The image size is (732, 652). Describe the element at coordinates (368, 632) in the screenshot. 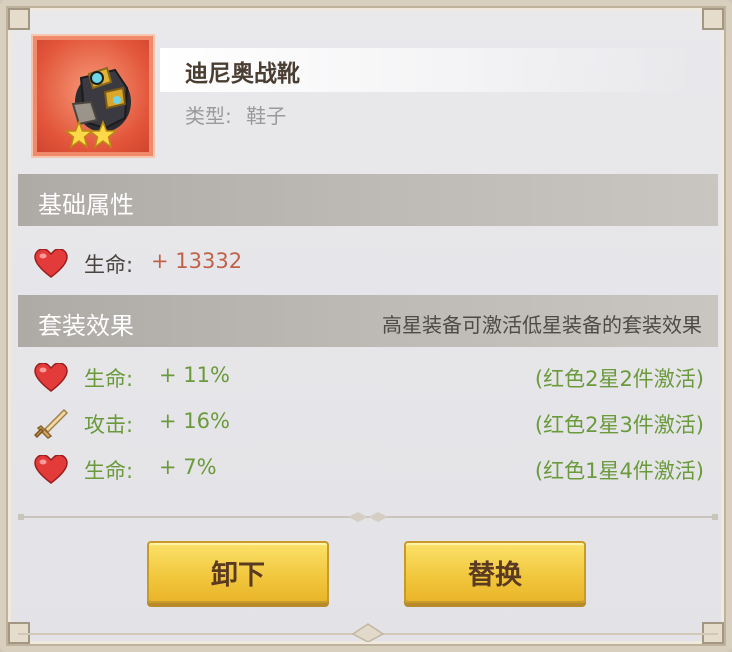

I see `bottom-ornament` at that location.